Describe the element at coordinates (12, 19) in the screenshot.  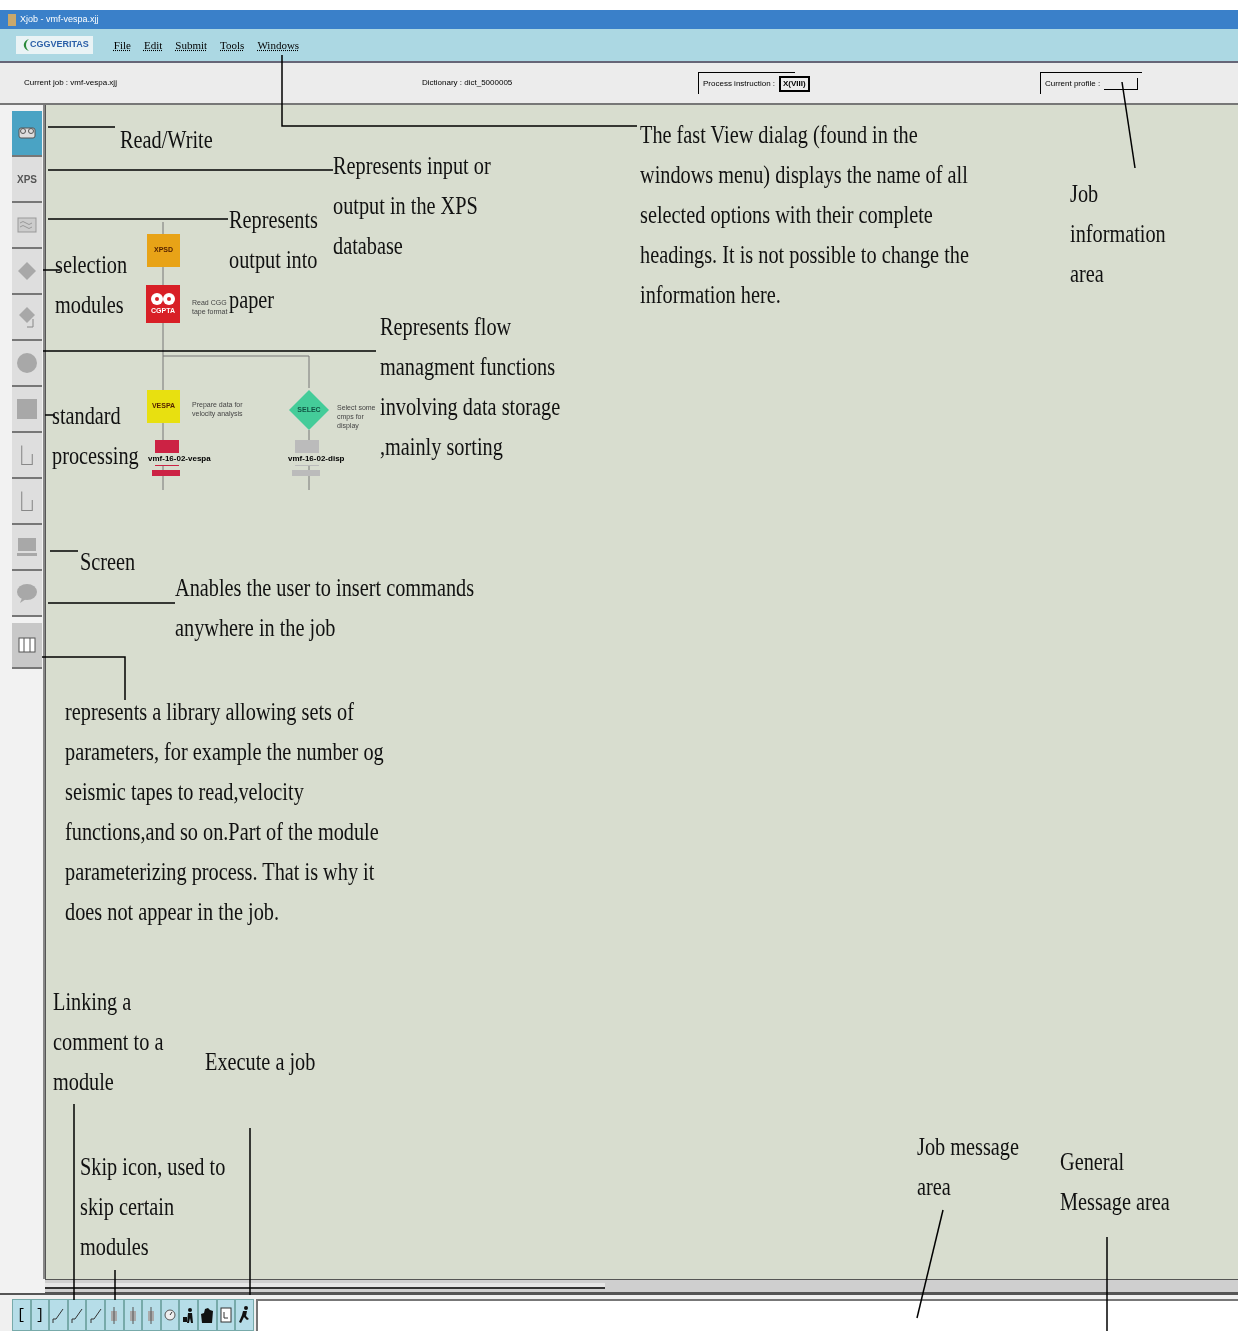
I see `app-icon` at that location.